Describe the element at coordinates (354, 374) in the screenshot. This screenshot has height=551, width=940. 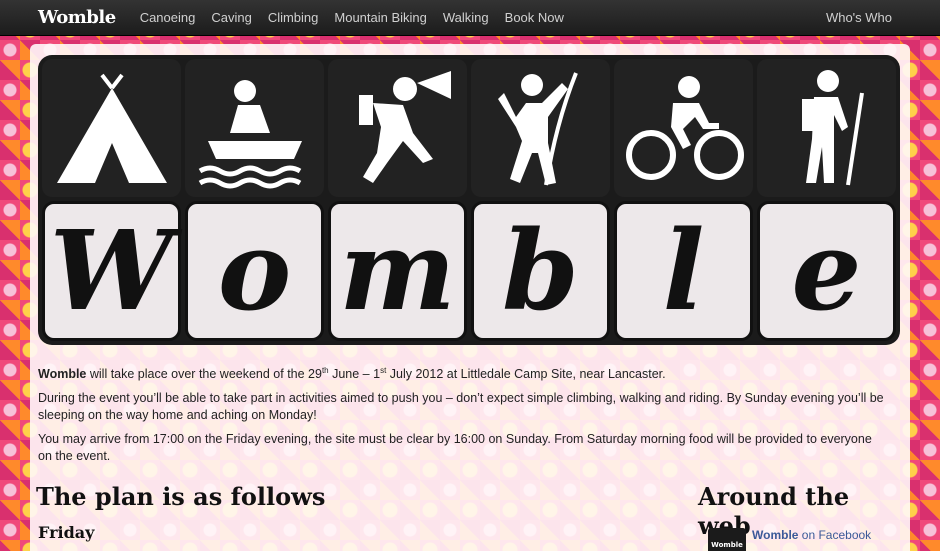
I see `dates-text: June – 1` at that location.